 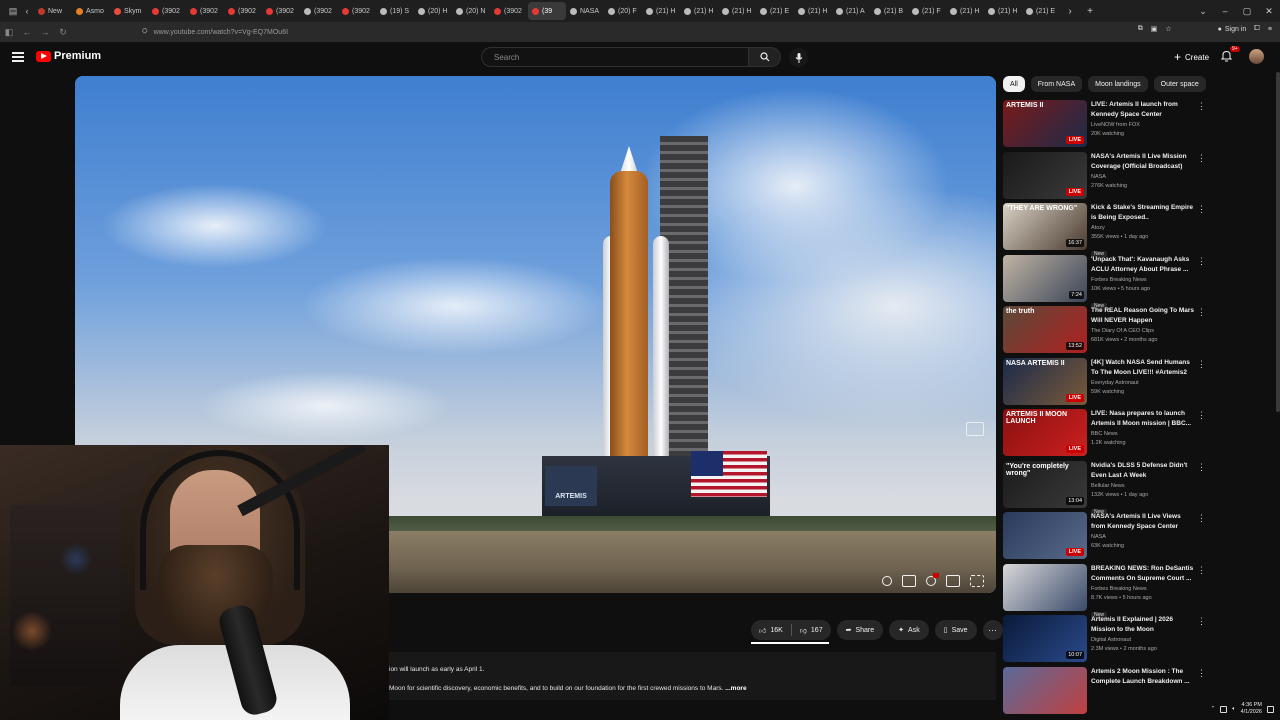 I want to click on miniplayer-icon, so click(x=975, y=429).